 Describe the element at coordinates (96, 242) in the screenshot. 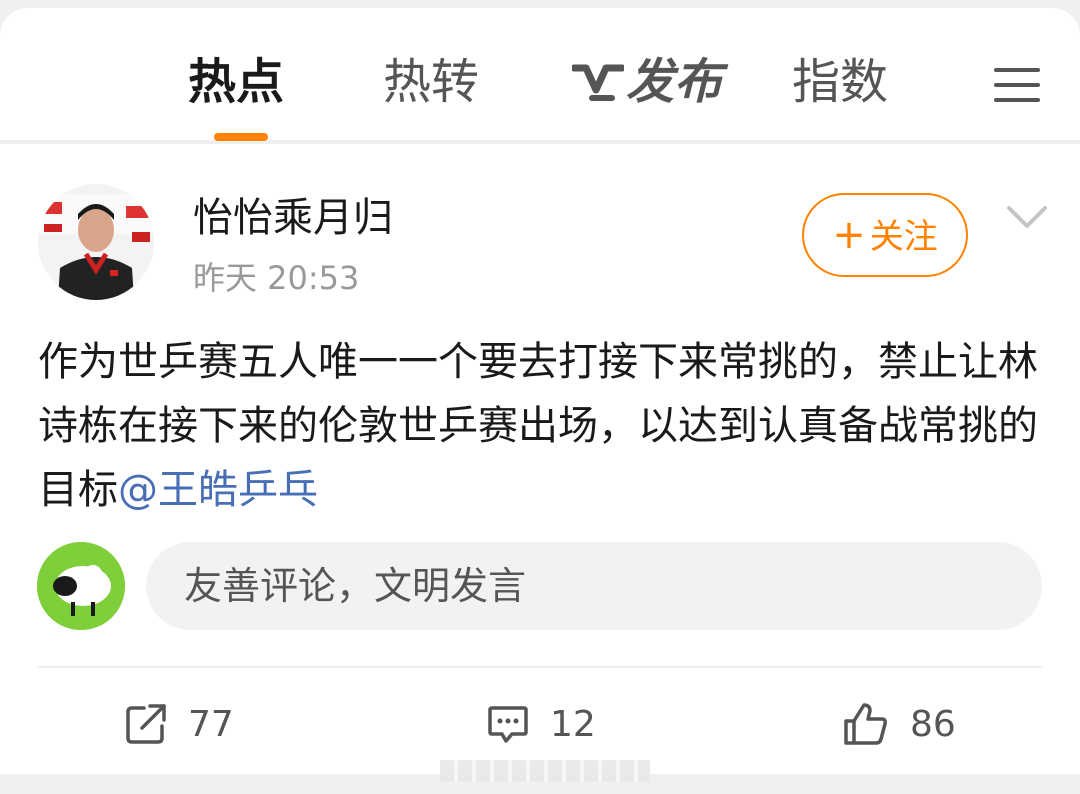

I see `author-avatar` at that location.